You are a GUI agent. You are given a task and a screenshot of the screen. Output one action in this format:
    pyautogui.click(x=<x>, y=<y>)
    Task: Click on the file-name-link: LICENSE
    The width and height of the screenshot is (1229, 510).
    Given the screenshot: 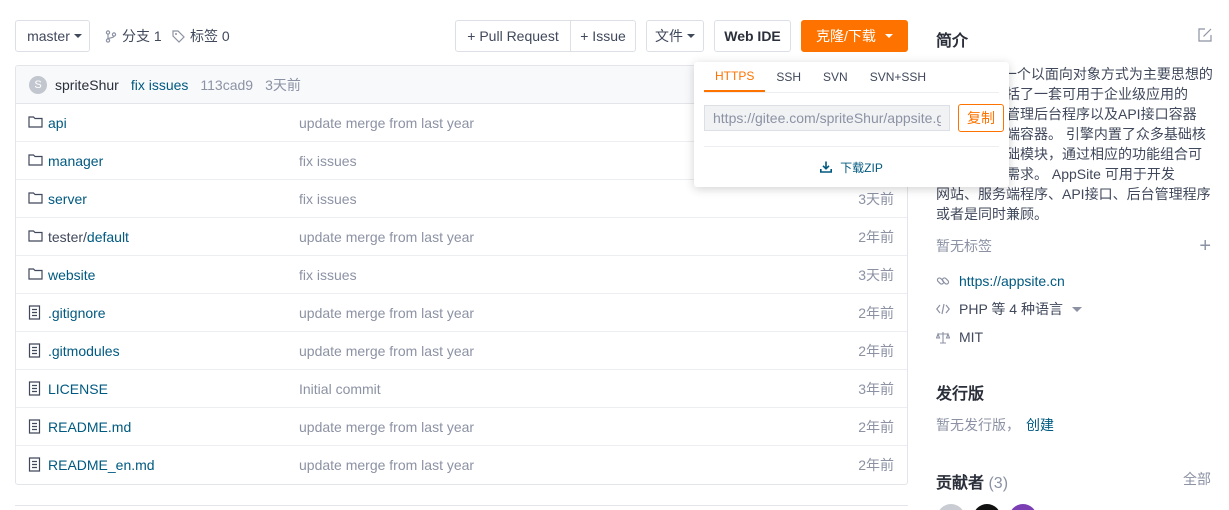 What is the action you would take?
    pyautogui.click(x=78, y=389)
    